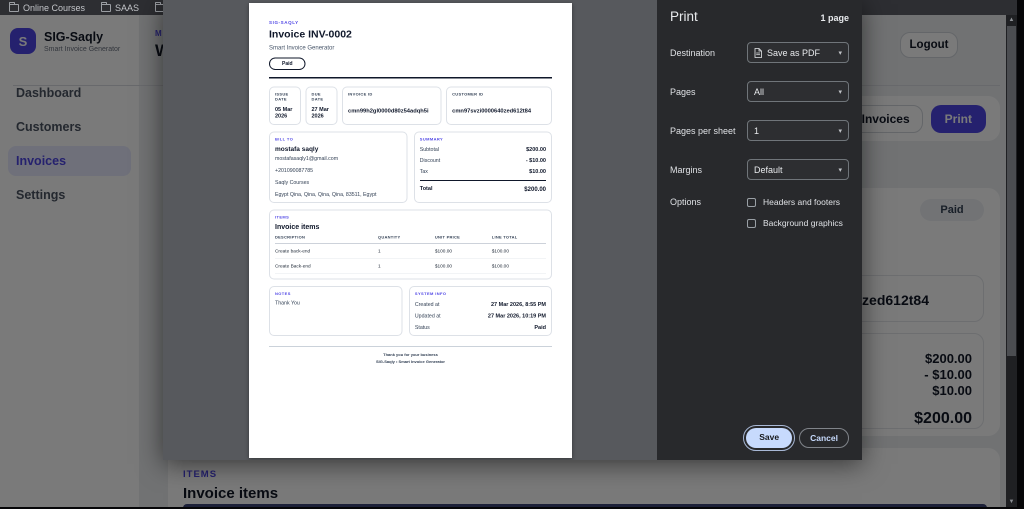  I want to click on dialog-actions: Save Cancel, so click(796, 438).